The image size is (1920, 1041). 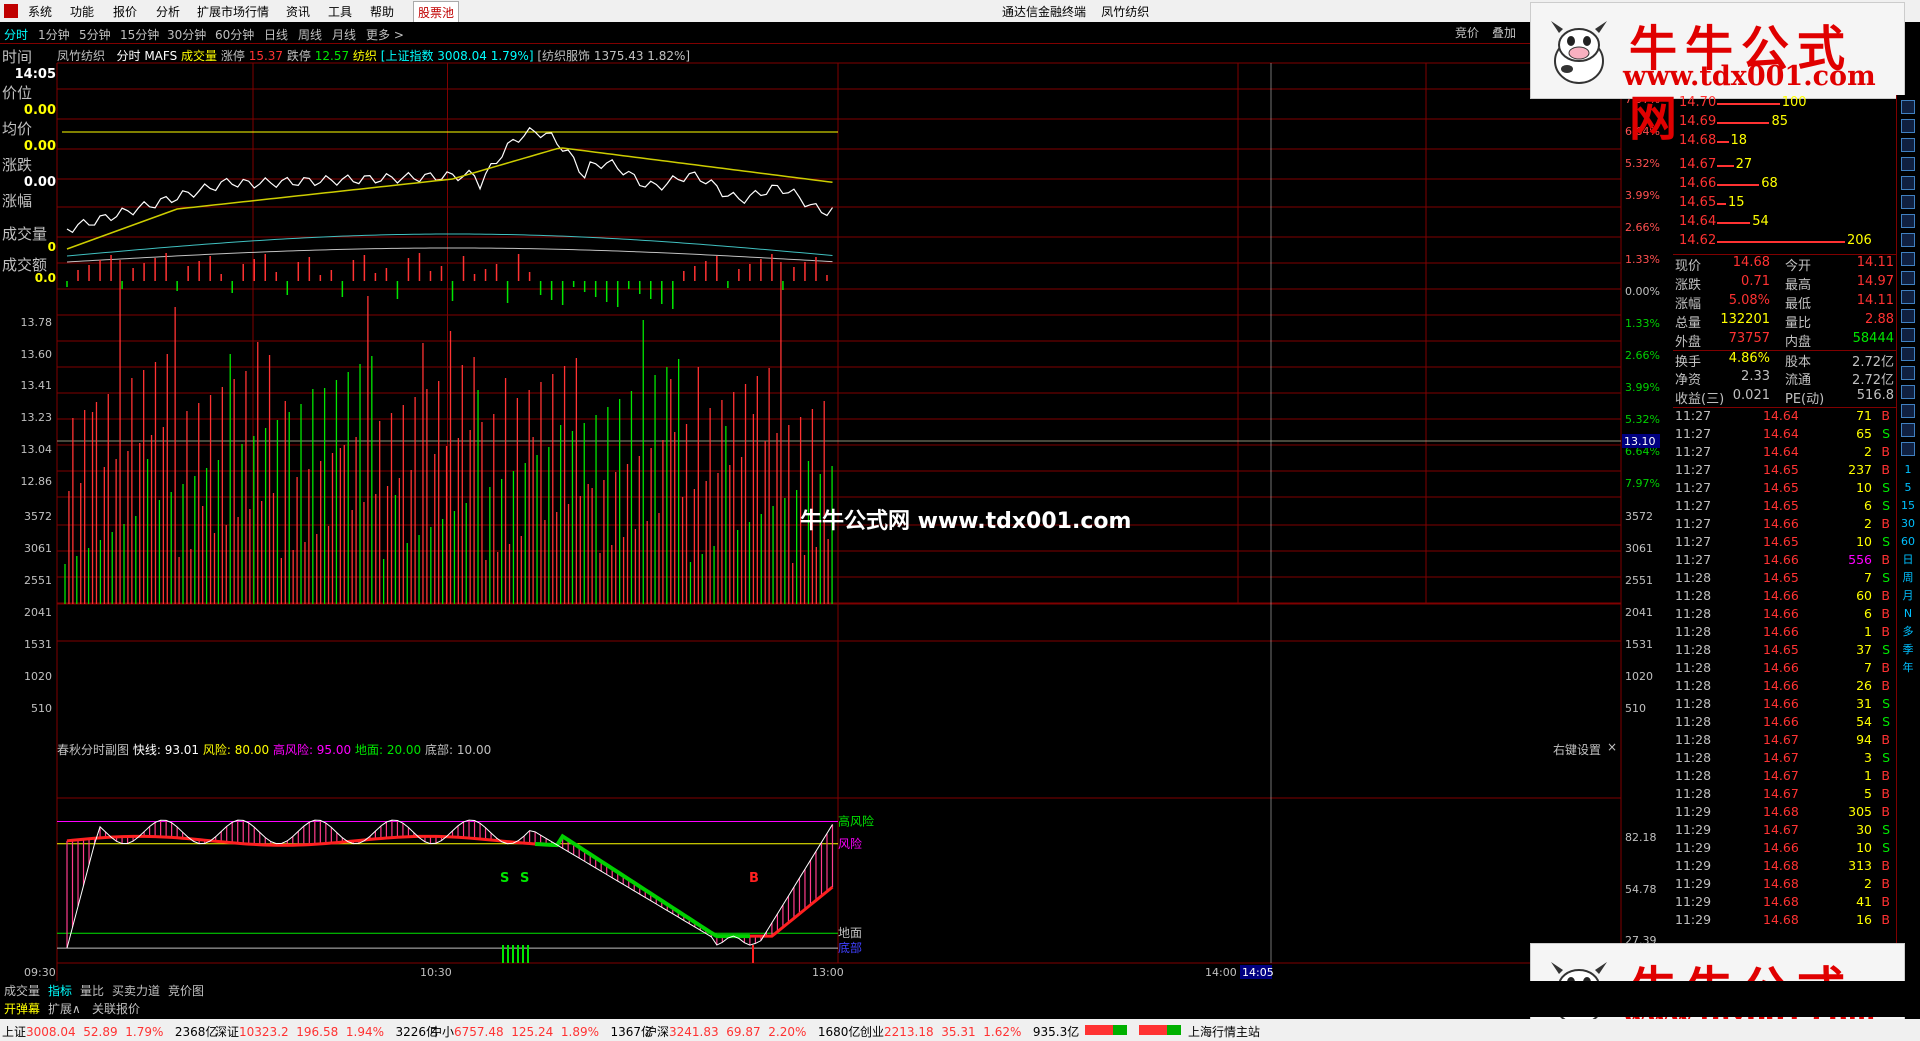 I want to click on order-book-row: 14.70 100, so click(x=1784, y=104).